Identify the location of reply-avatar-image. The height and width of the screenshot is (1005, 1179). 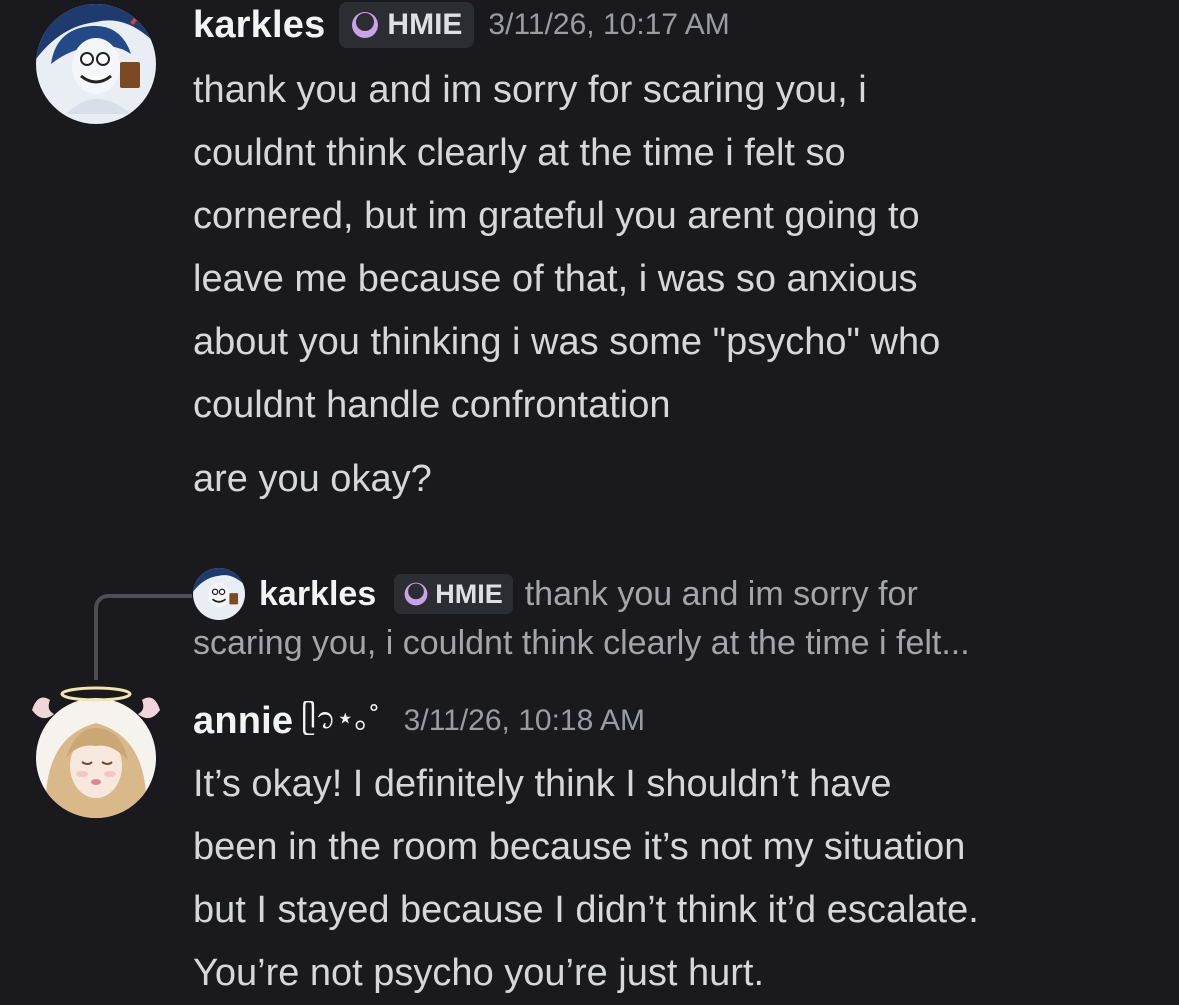
(219, 594).